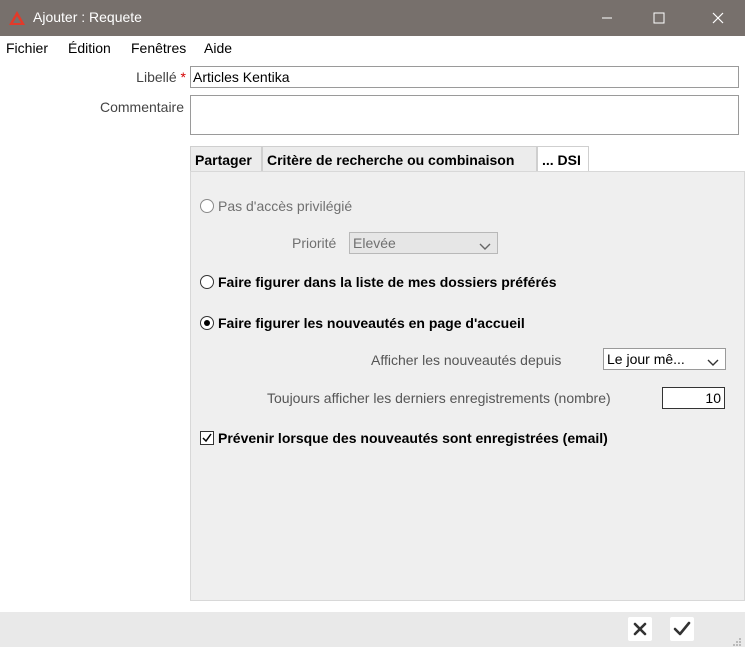 The width and height of the screenshot is (745, 647). I want to click on commentaire-textarea, so click(464, 115).